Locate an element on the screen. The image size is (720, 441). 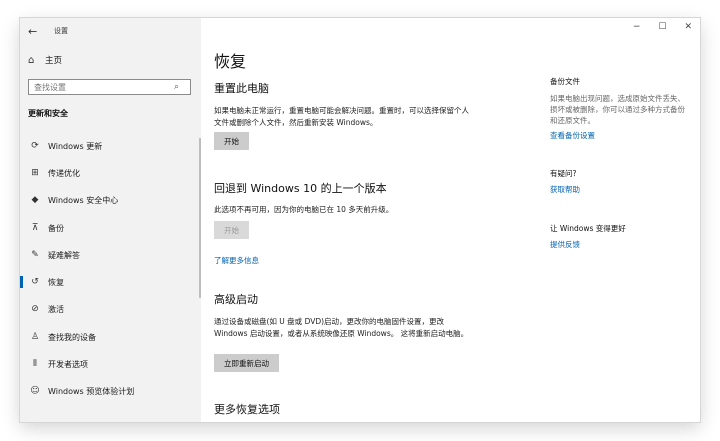
sync-icon: ⟳ is located at coordinates (35, 146).